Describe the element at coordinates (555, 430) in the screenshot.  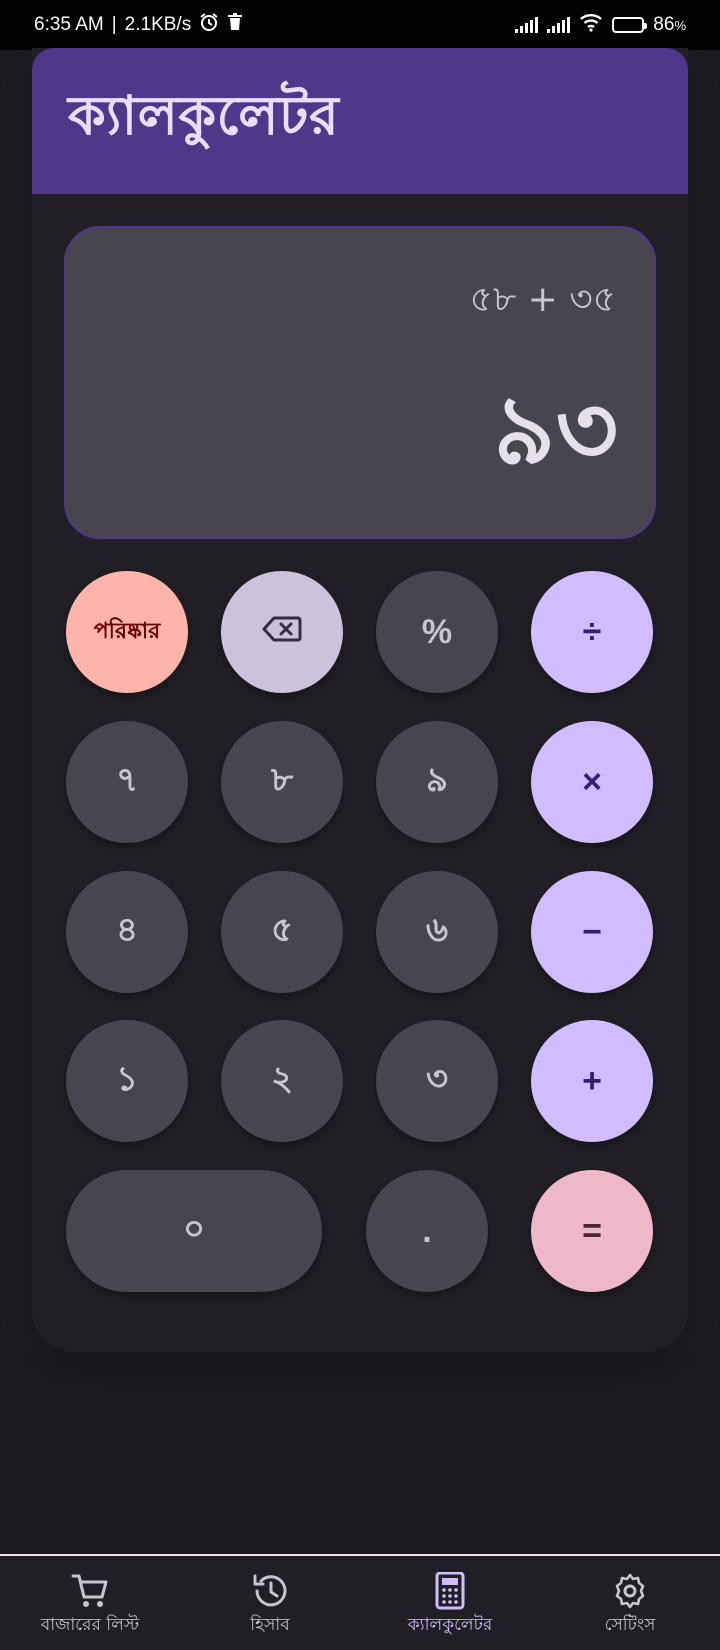
I see `result-text: ৯৩` at that location.